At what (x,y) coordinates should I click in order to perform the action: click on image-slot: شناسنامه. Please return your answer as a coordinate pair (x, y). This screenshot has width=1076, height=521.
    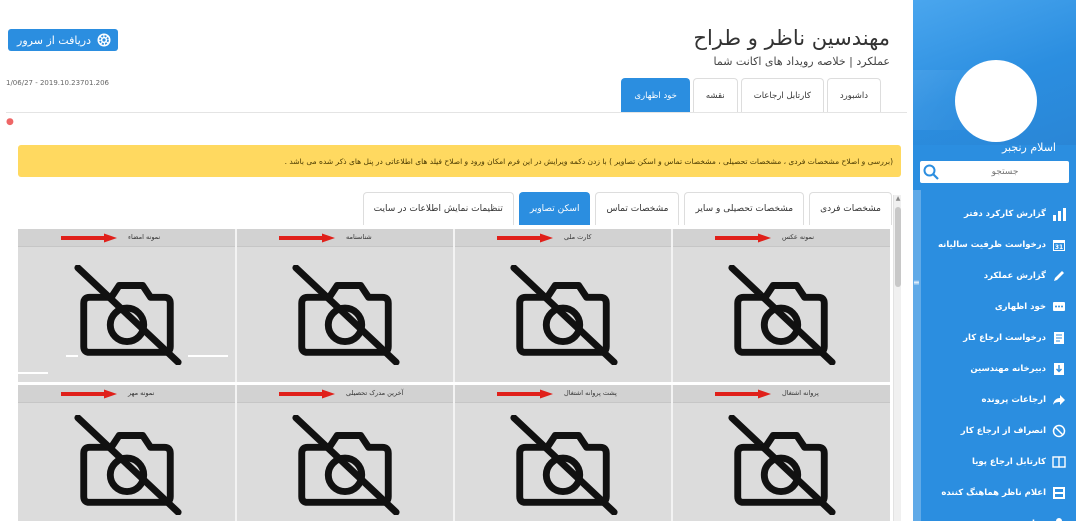
    Looking at the image, I should click on (345, 305).